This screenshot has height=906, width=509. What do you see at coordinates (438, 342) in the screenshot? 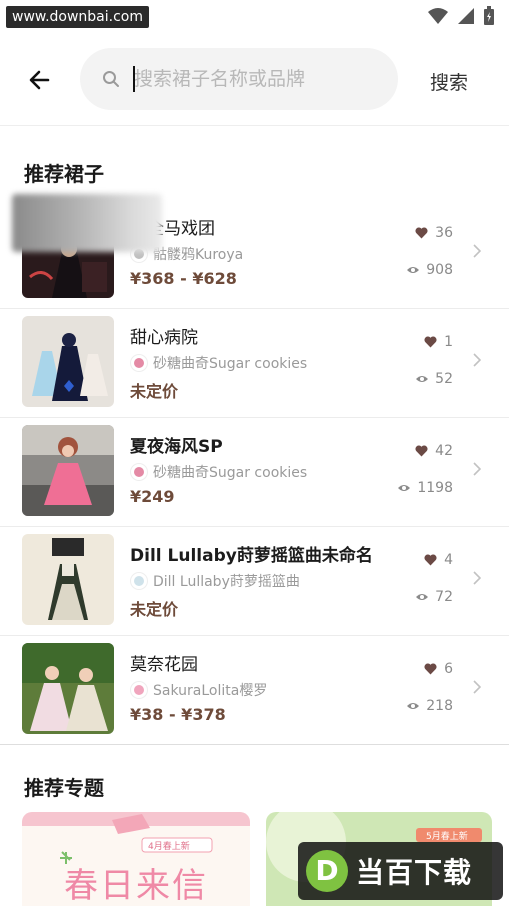
I see `likes-count: 1` at bounding box center [438, 342].